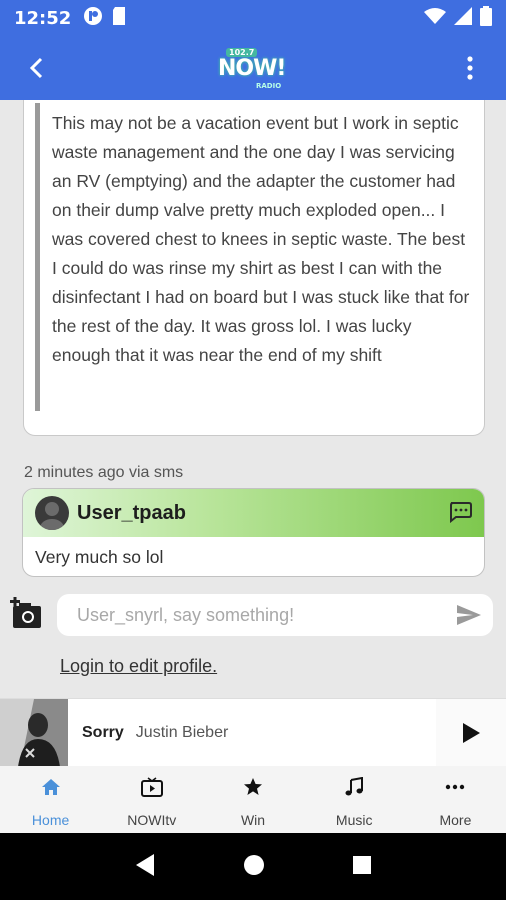  I want to click on add-photo-button, so click(27, 614).